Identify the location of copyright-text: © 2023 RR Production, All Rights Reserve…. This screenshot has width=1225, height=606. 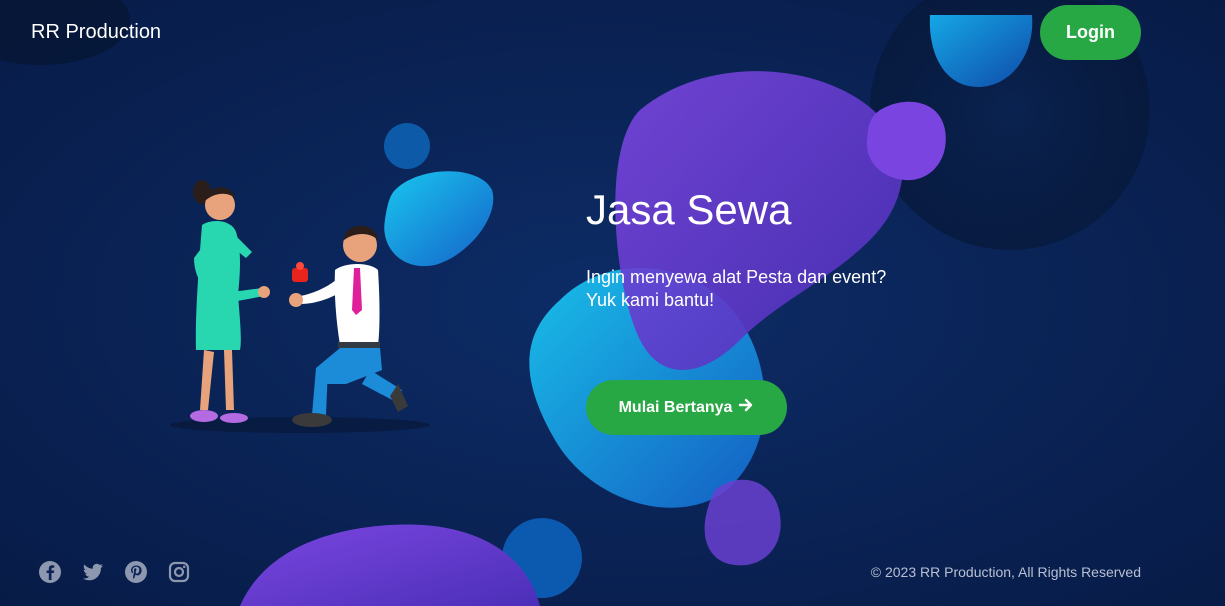
(1005, 572).